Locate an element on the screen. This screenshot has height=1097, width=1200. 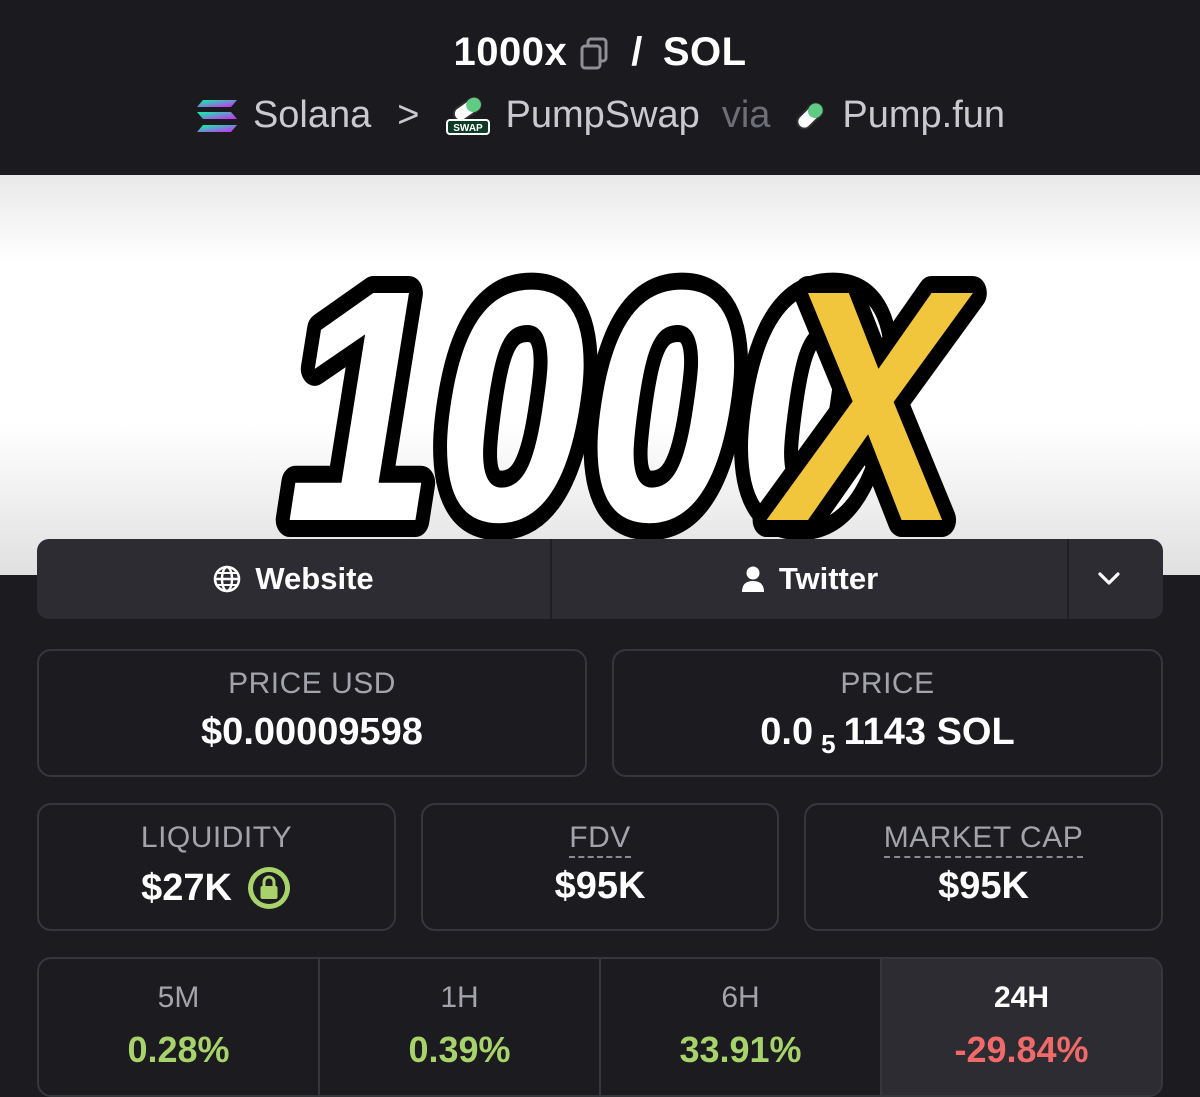
tab-1h: 1H 0.39% is located at coordinates (460, 1027).